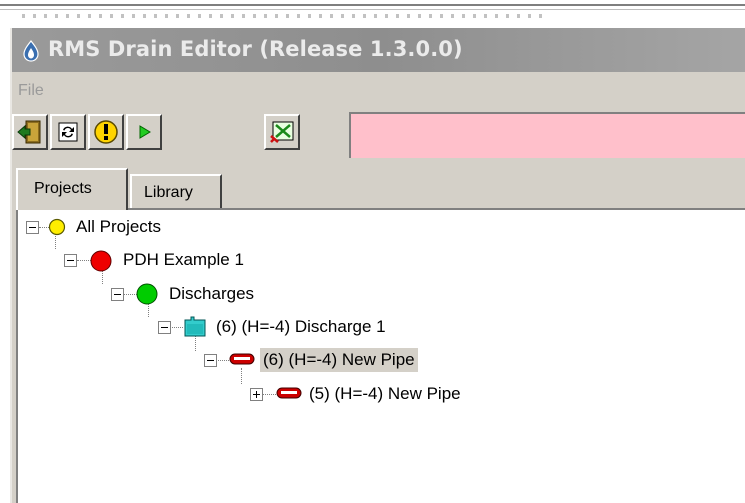  Describe the element at coordinates (385, 394) in the screenshot. I see `tree-node-pipe-2: (5) (H=-4) New Pipe` at that location.